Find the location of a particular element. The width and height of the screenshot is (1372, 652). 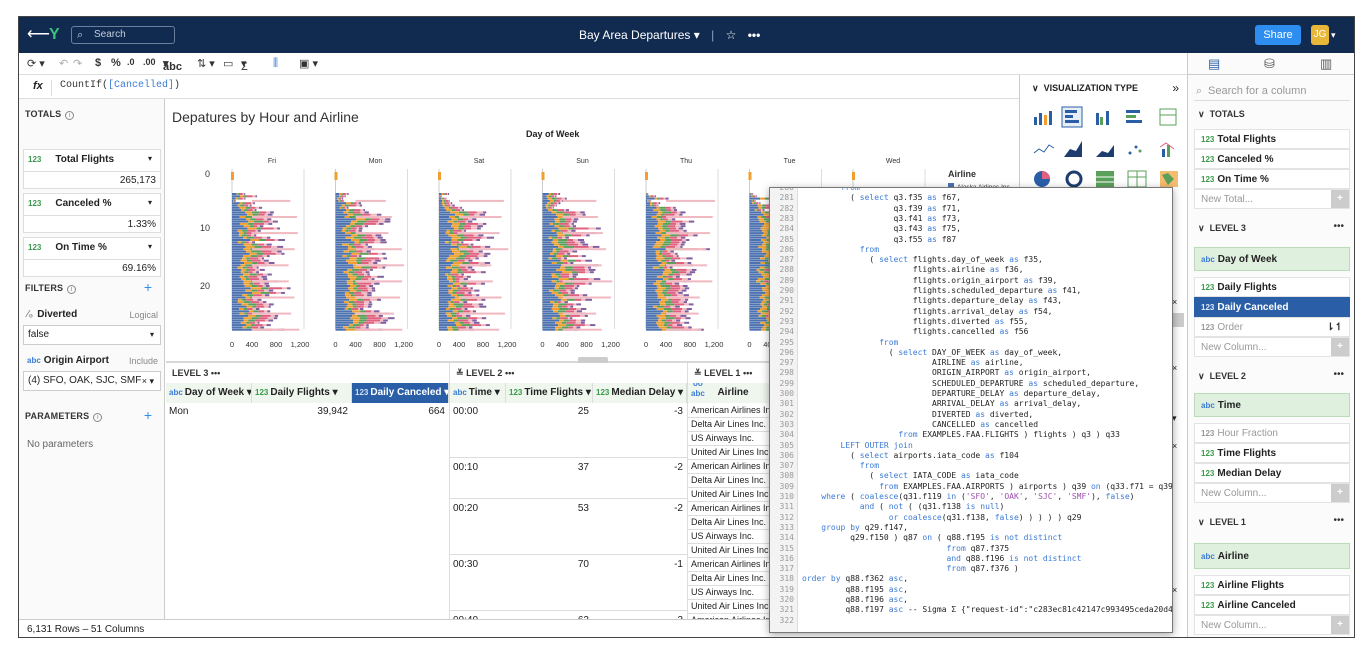

rs-hour-fraction: 123 Hour Fraction is located at coordinates (1272, 433).